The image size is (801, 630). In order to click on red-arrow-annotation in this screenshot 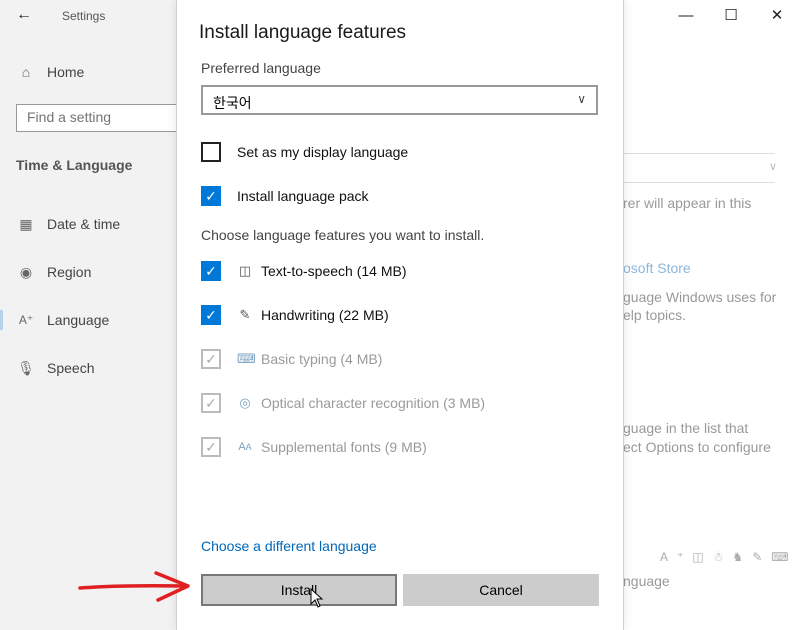, I will do `click(134, 586)`.